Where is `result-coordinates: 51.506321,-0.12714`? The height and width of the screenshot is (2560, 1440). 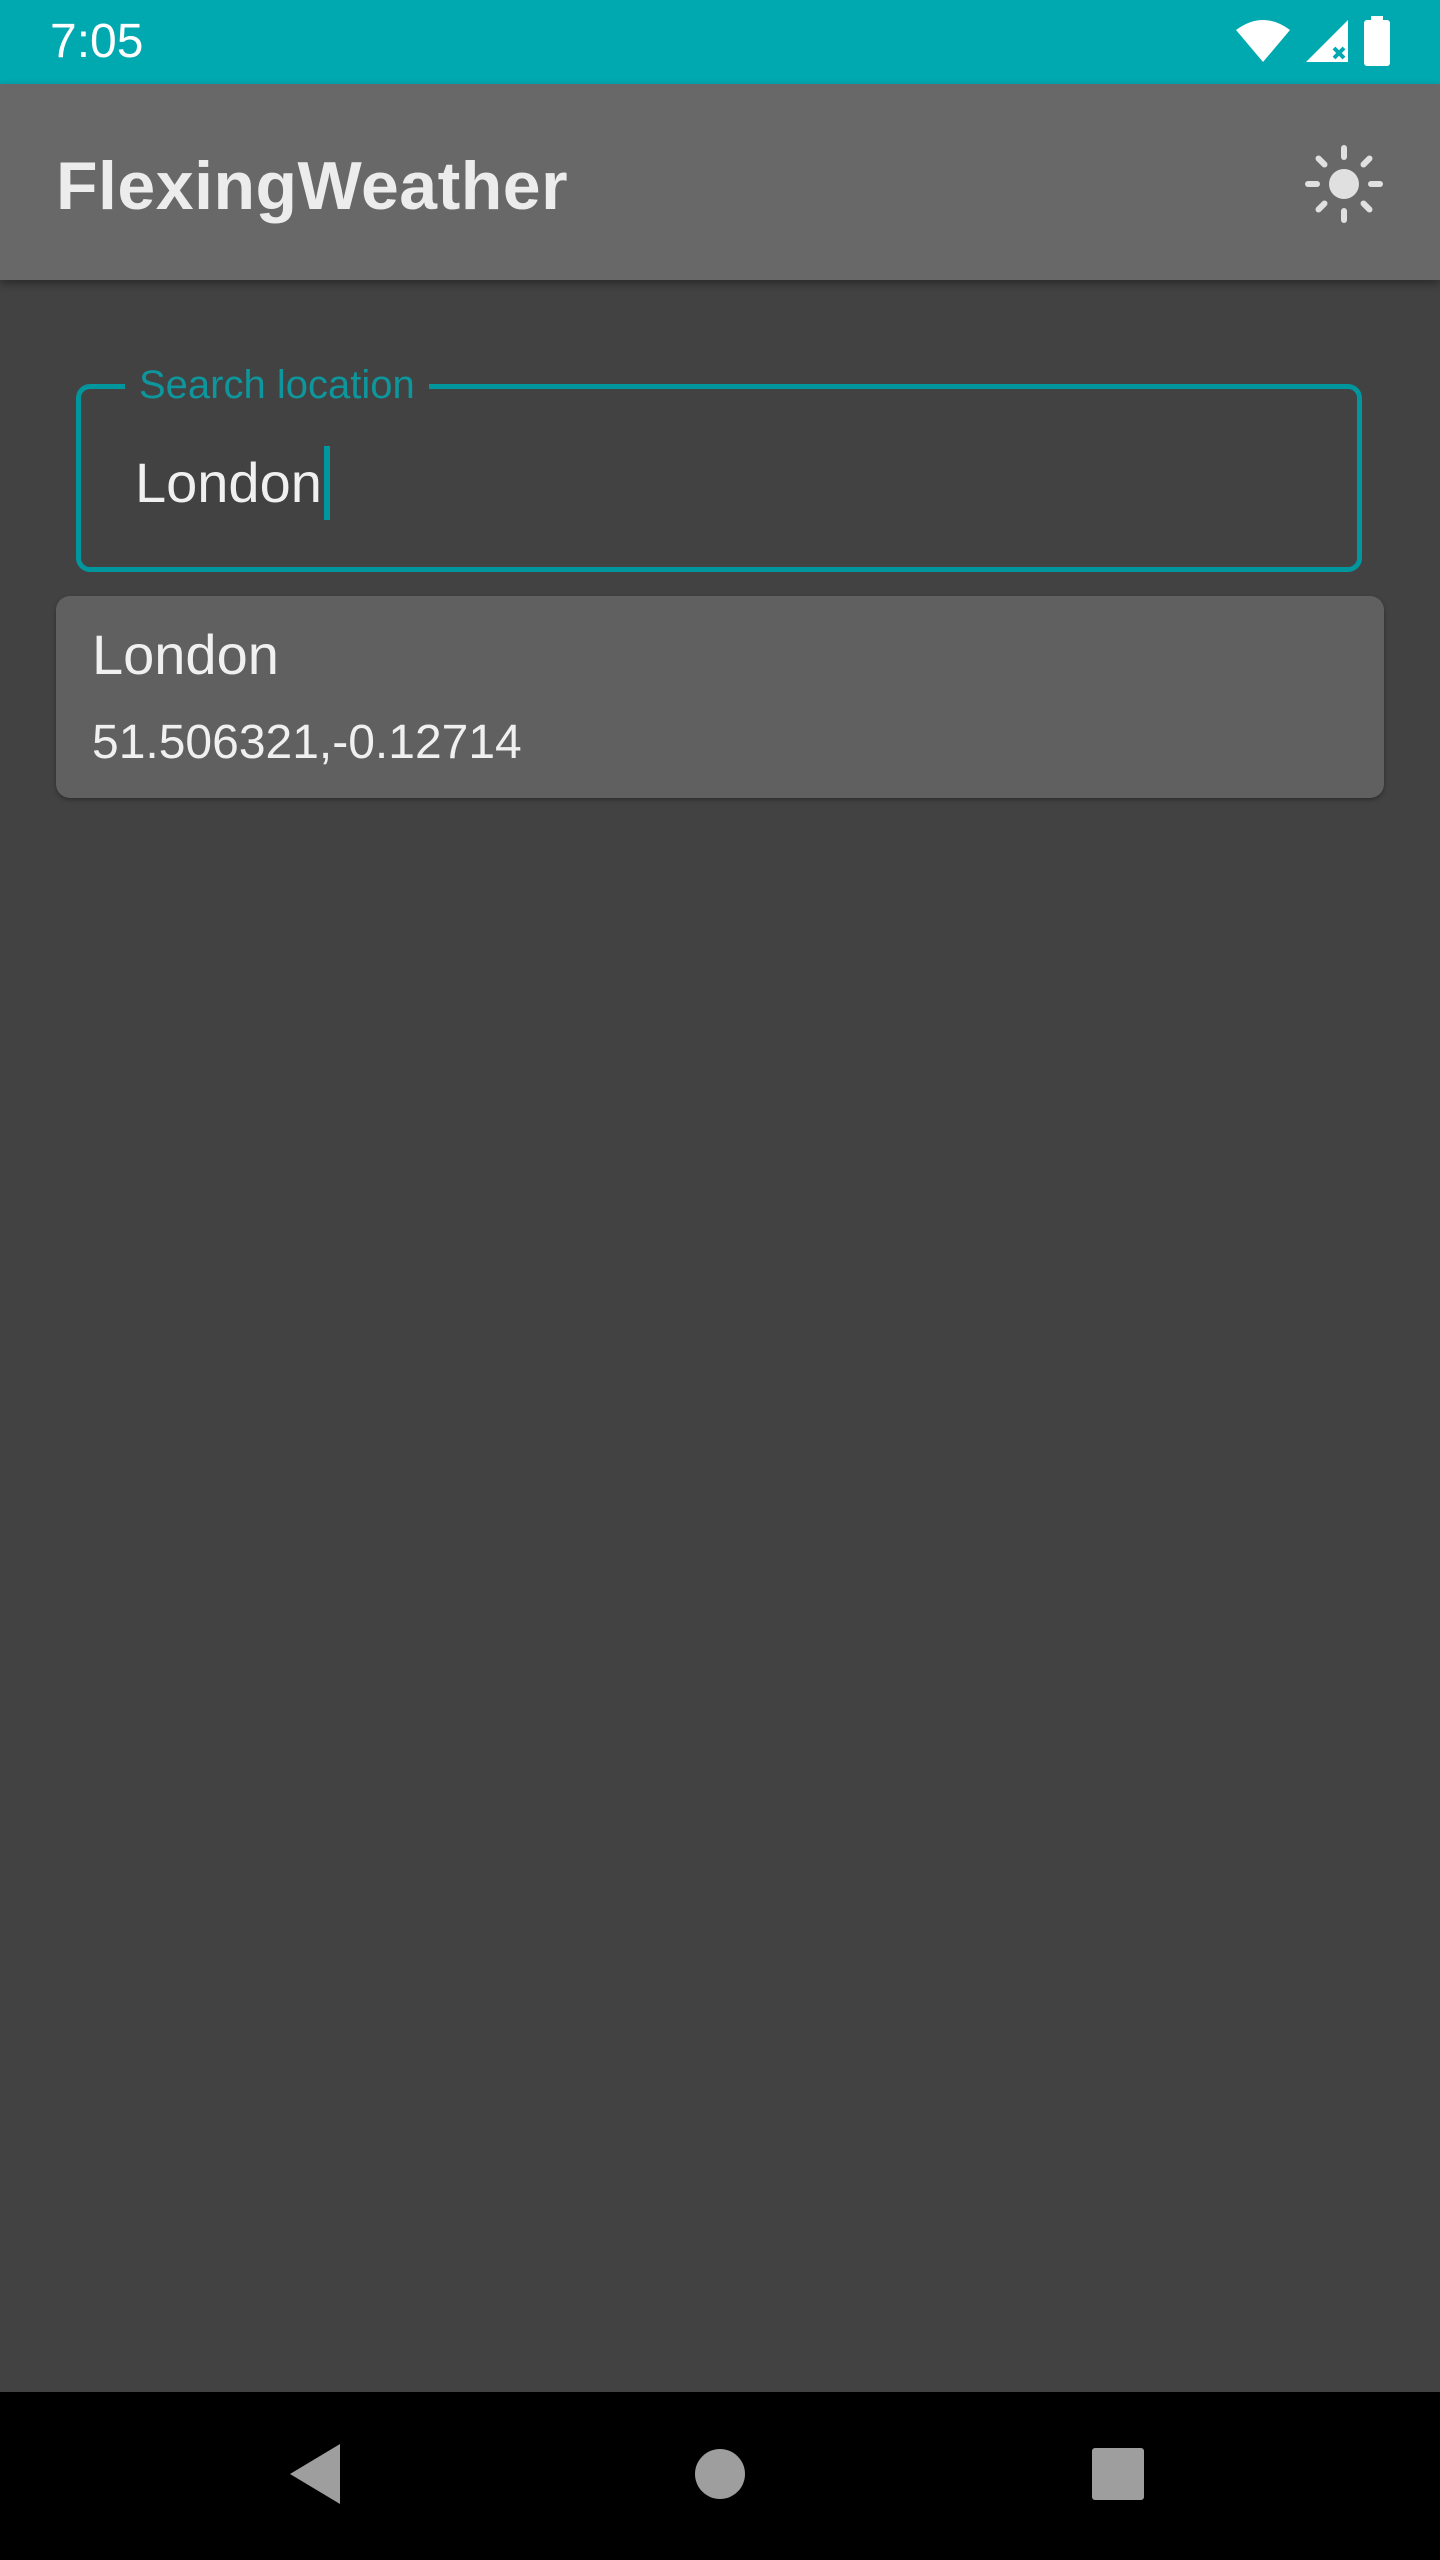
result-coordinates: 51.506321,-0.12714 is located at coordinates (307, 742).